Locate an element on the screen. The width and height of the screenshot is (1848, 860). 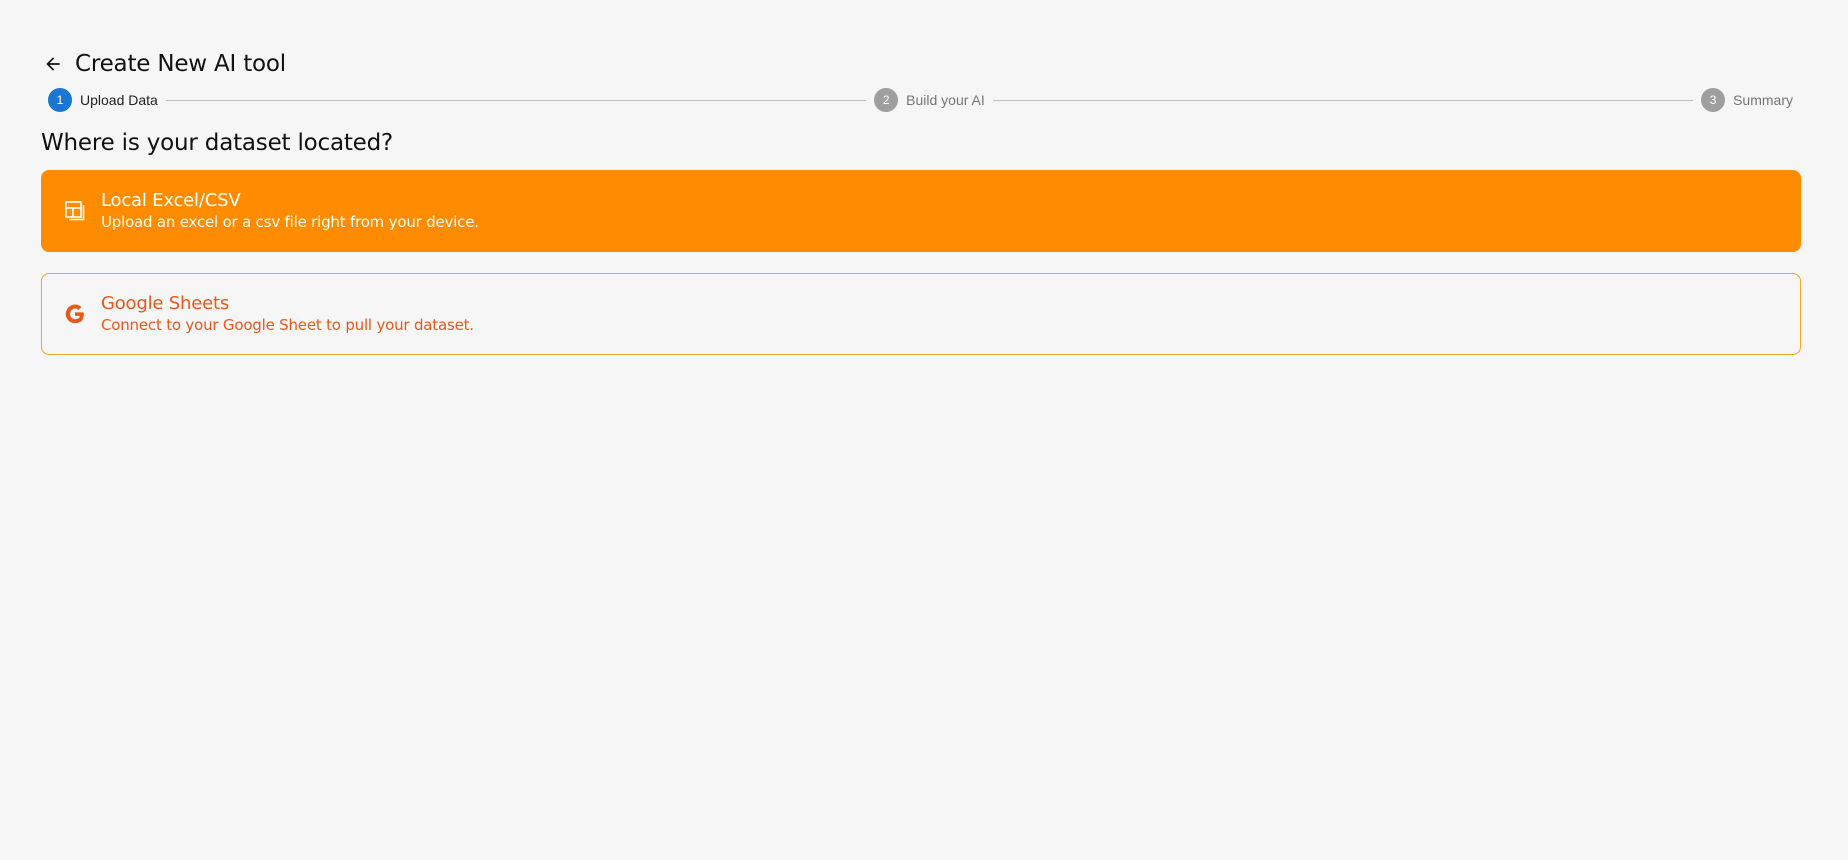
step-number-badge: 2 is located at coordinates (886, 100).